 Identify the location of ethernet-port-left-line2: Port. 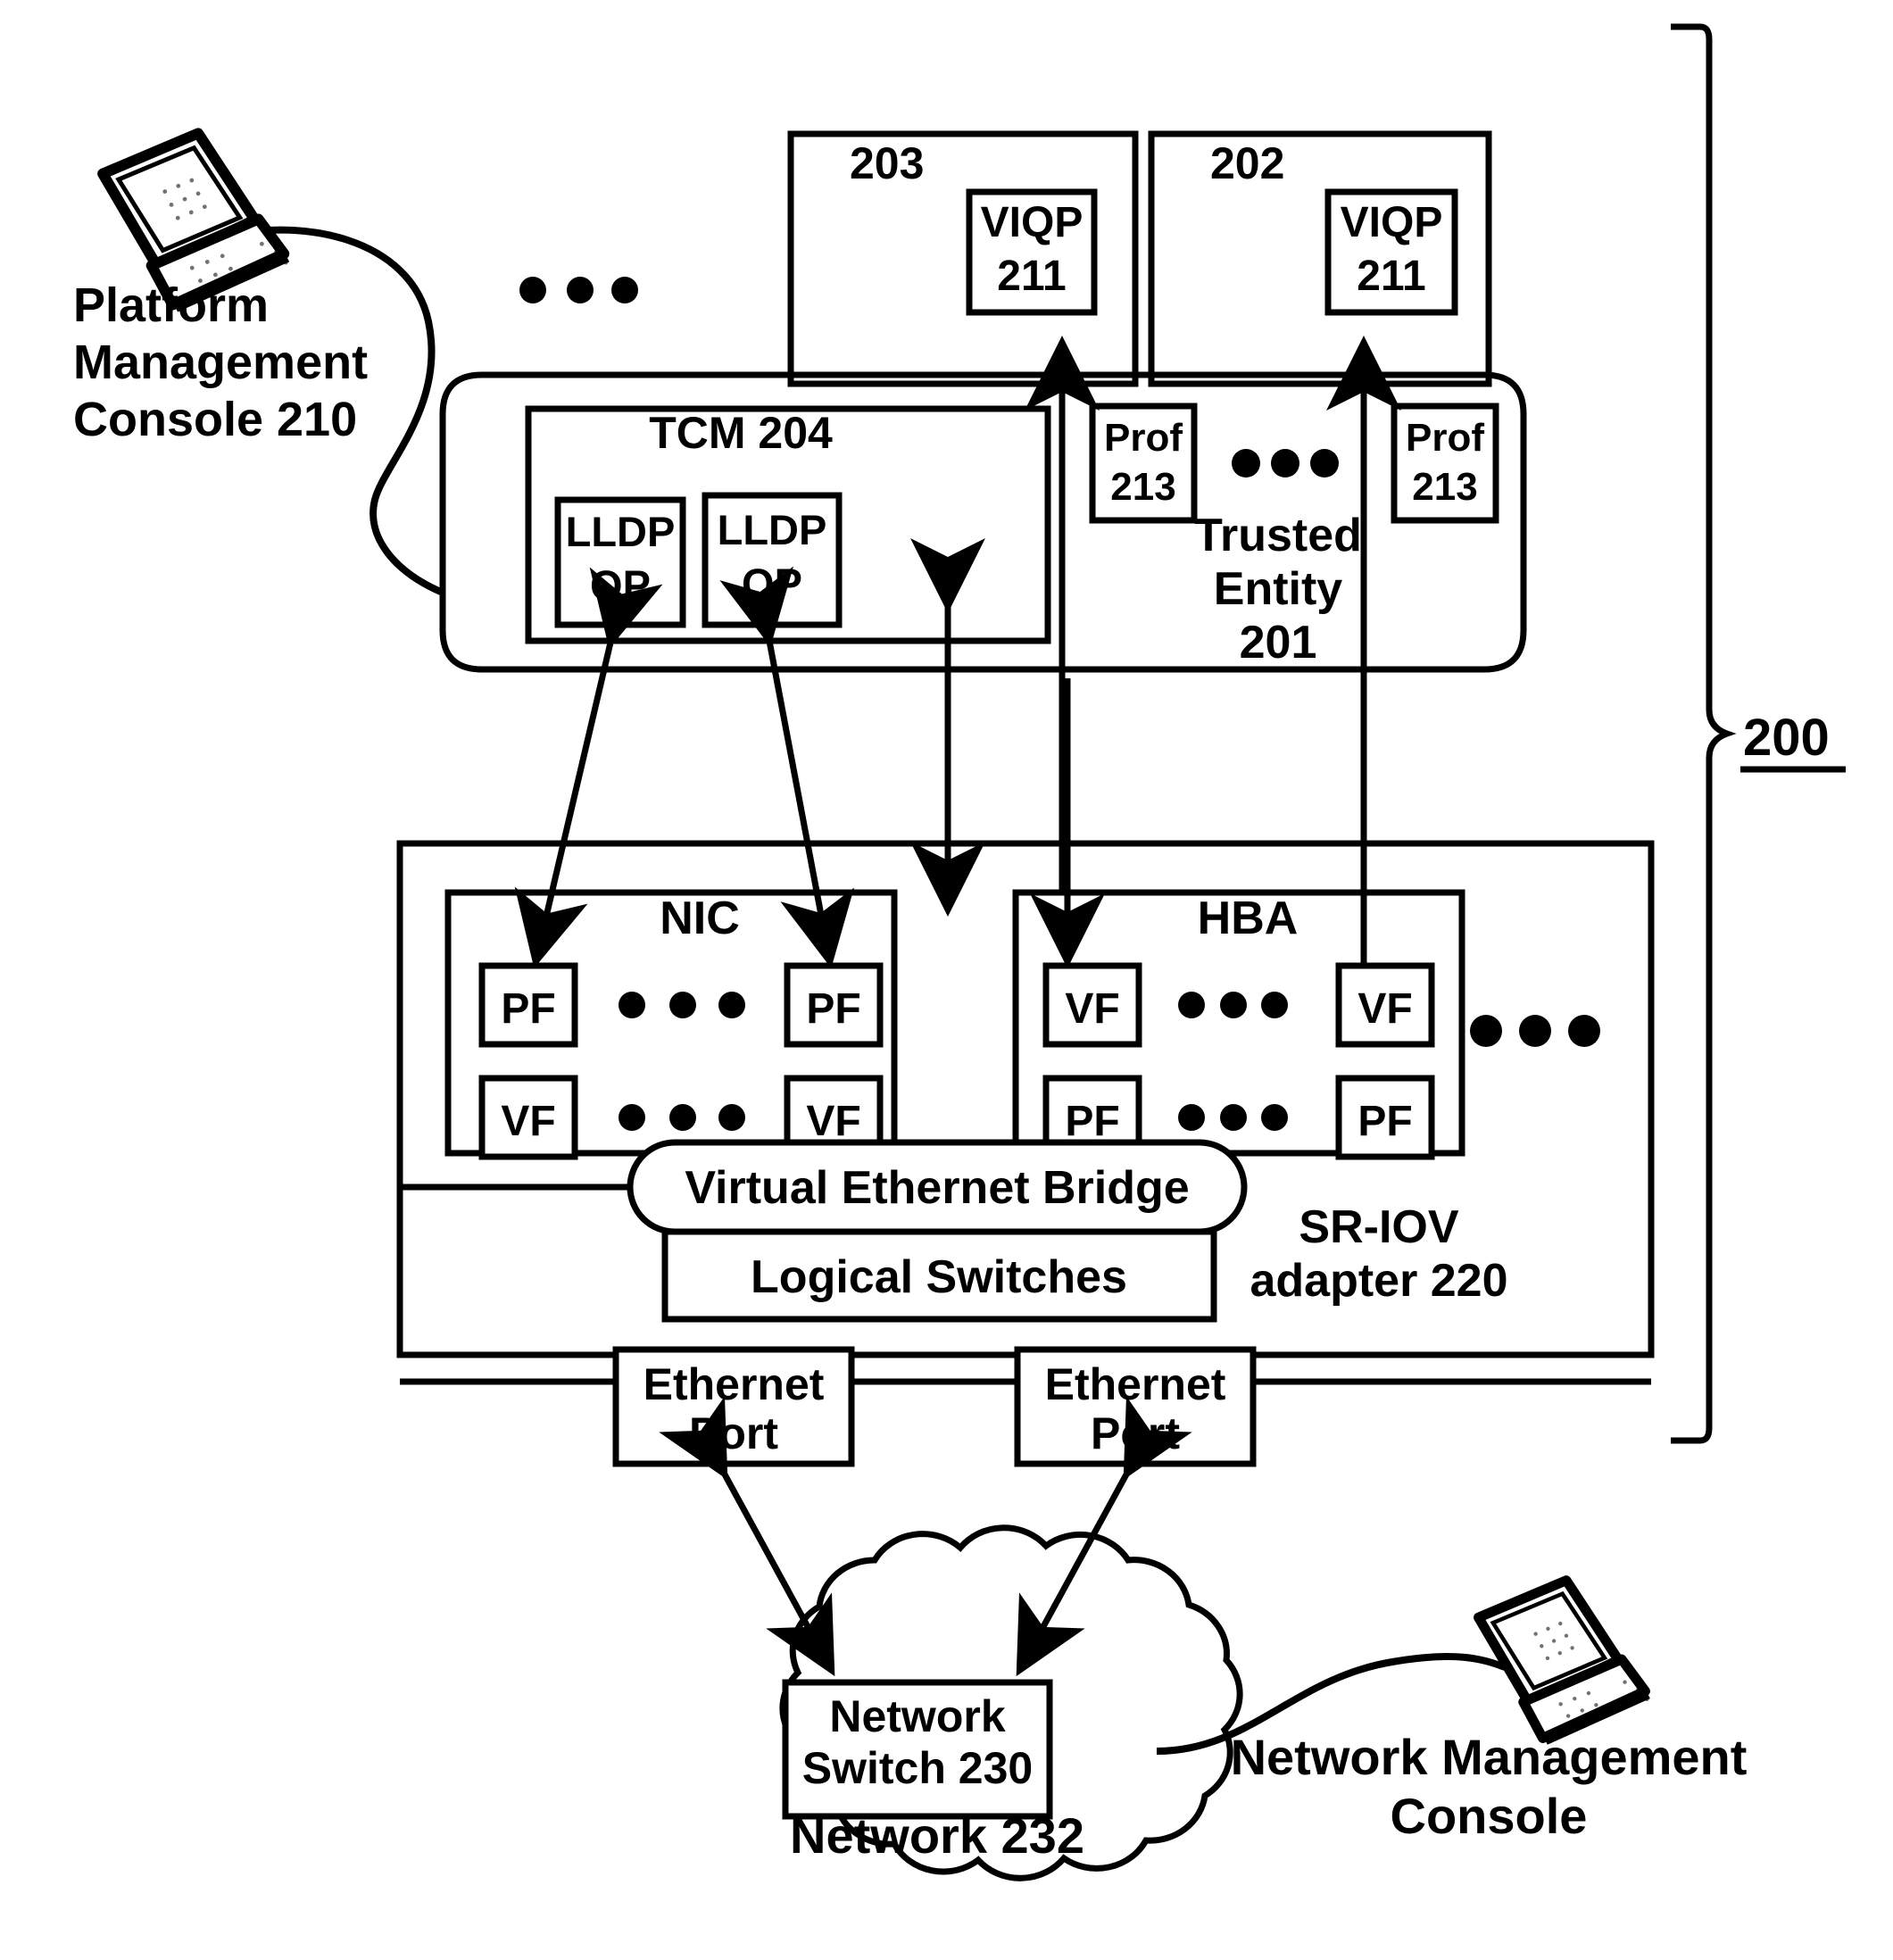
(733, 1433).